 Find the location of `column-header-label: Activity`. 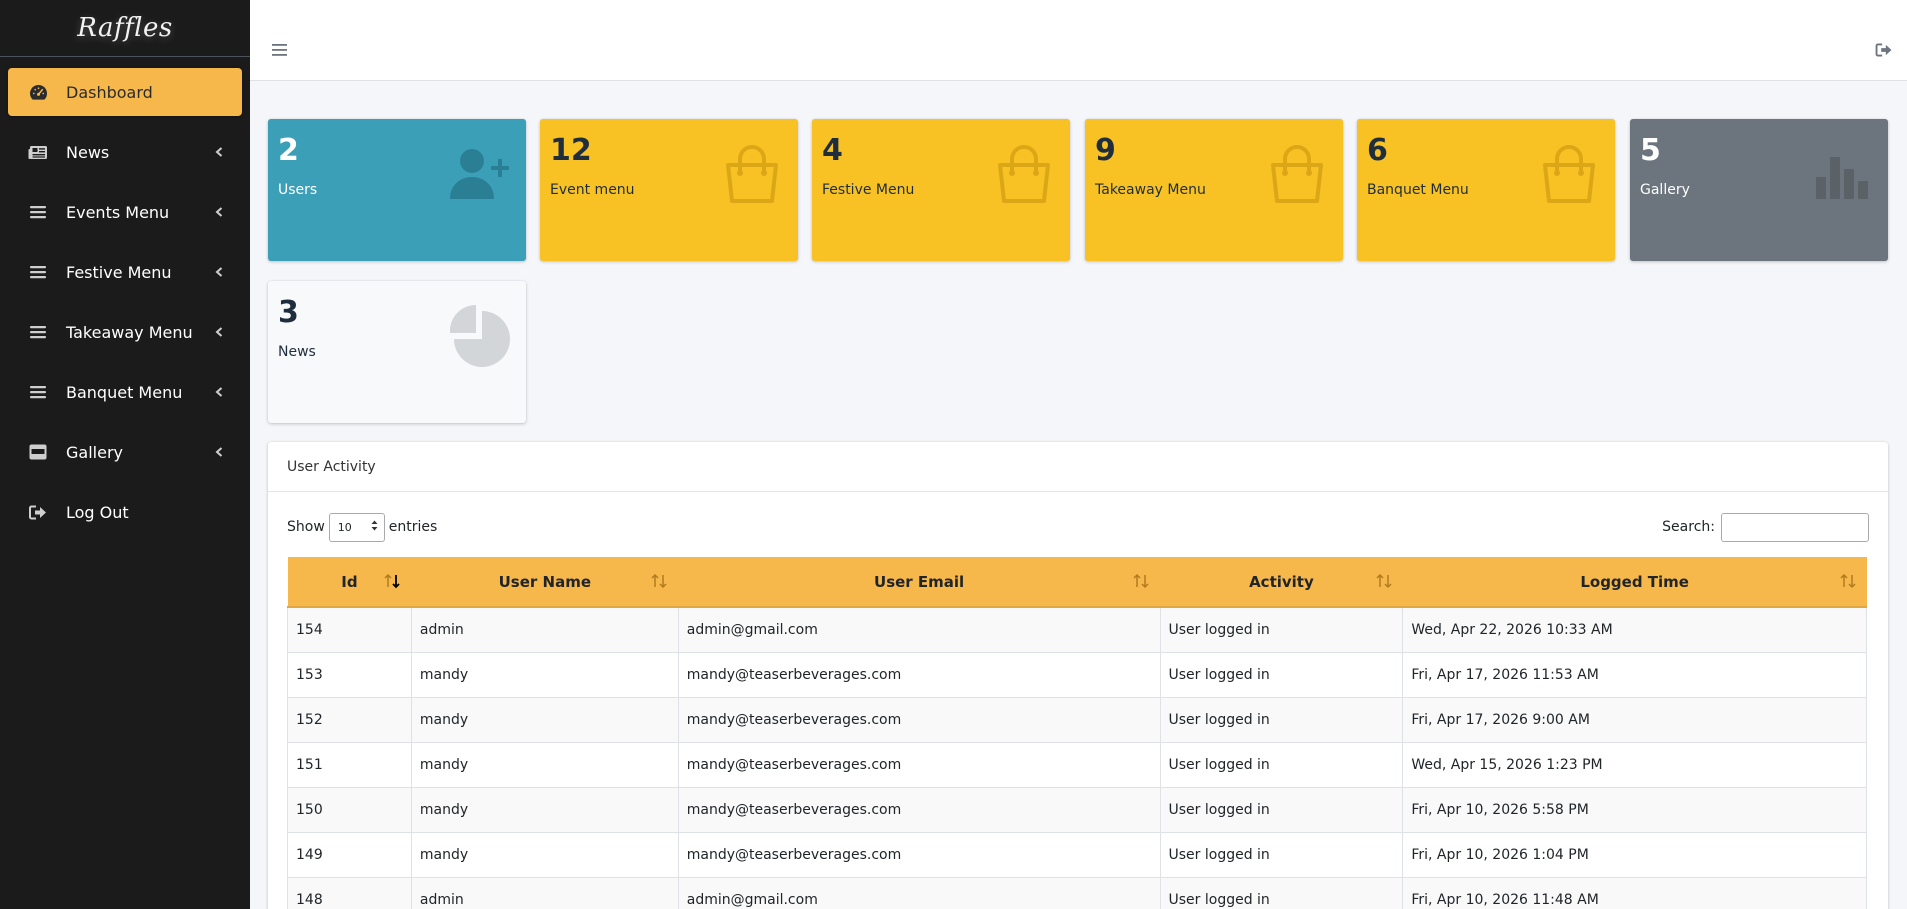

column-header-label: Activity is located at coordinates (1281, 581).